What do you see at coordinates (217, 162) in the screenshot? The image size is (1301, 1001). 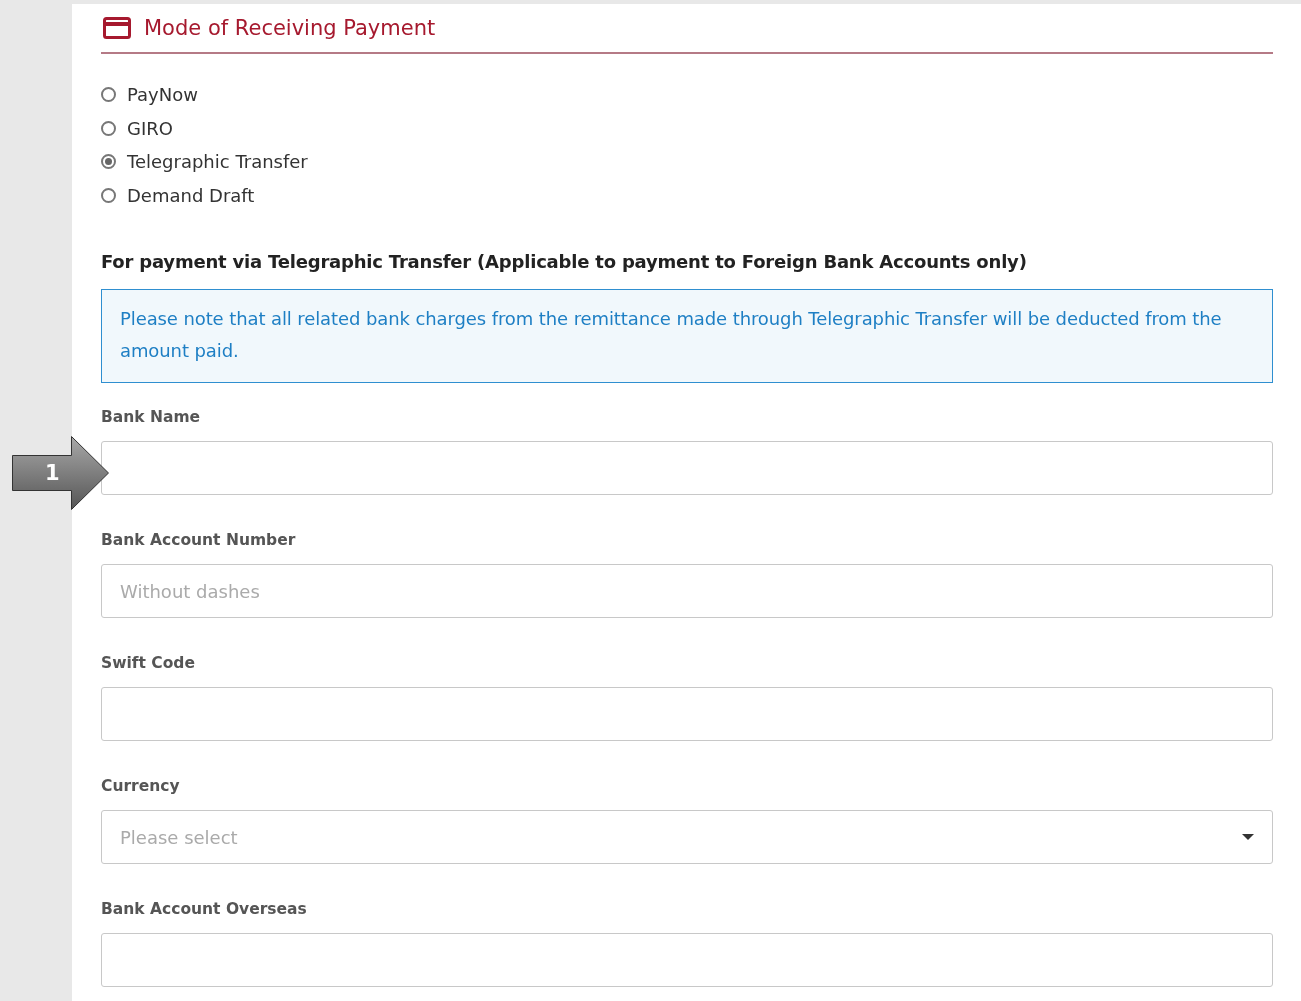 I see `radio-label: Telegraphic Transfer` at bounding box center [217, 162].